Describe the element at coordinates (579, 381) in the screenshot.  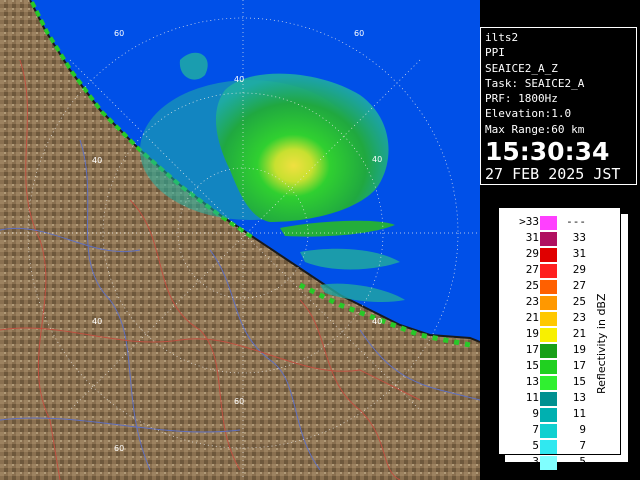
I see `legend-high-value: 15` at that location.